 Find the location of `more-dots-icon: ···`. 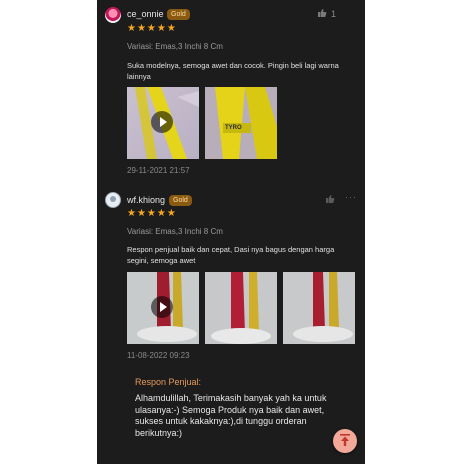

more-dots-icon: ··· is located at coordinates (351, 197).